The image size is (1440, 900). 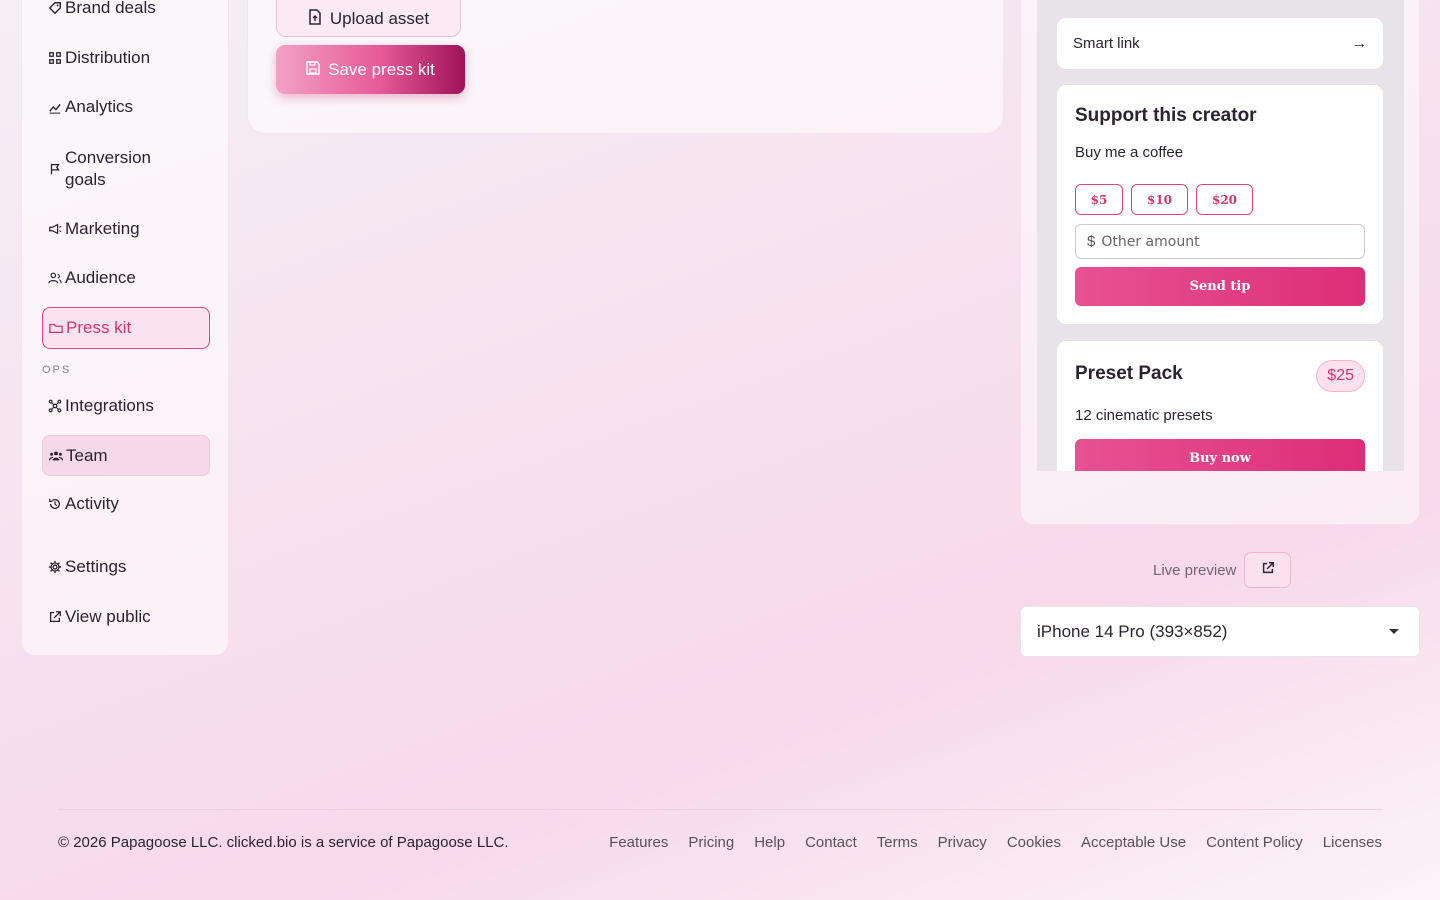 I want to click on sidebar-item-marketing: Marketing, so click(x=126, y=229).